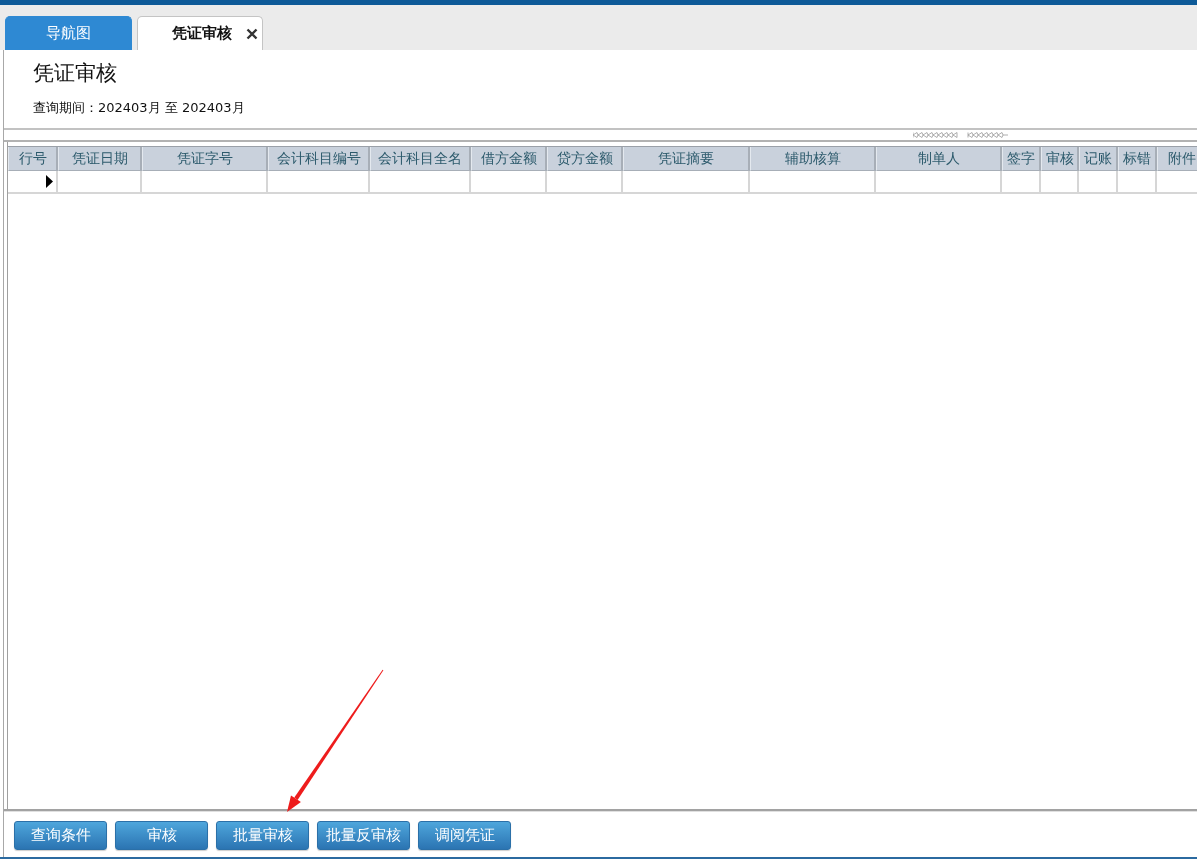  What do you see at coordinates (200, 33) in the screenshot?
I see `tab: 凭证审核` at bounding box center [200, 33].